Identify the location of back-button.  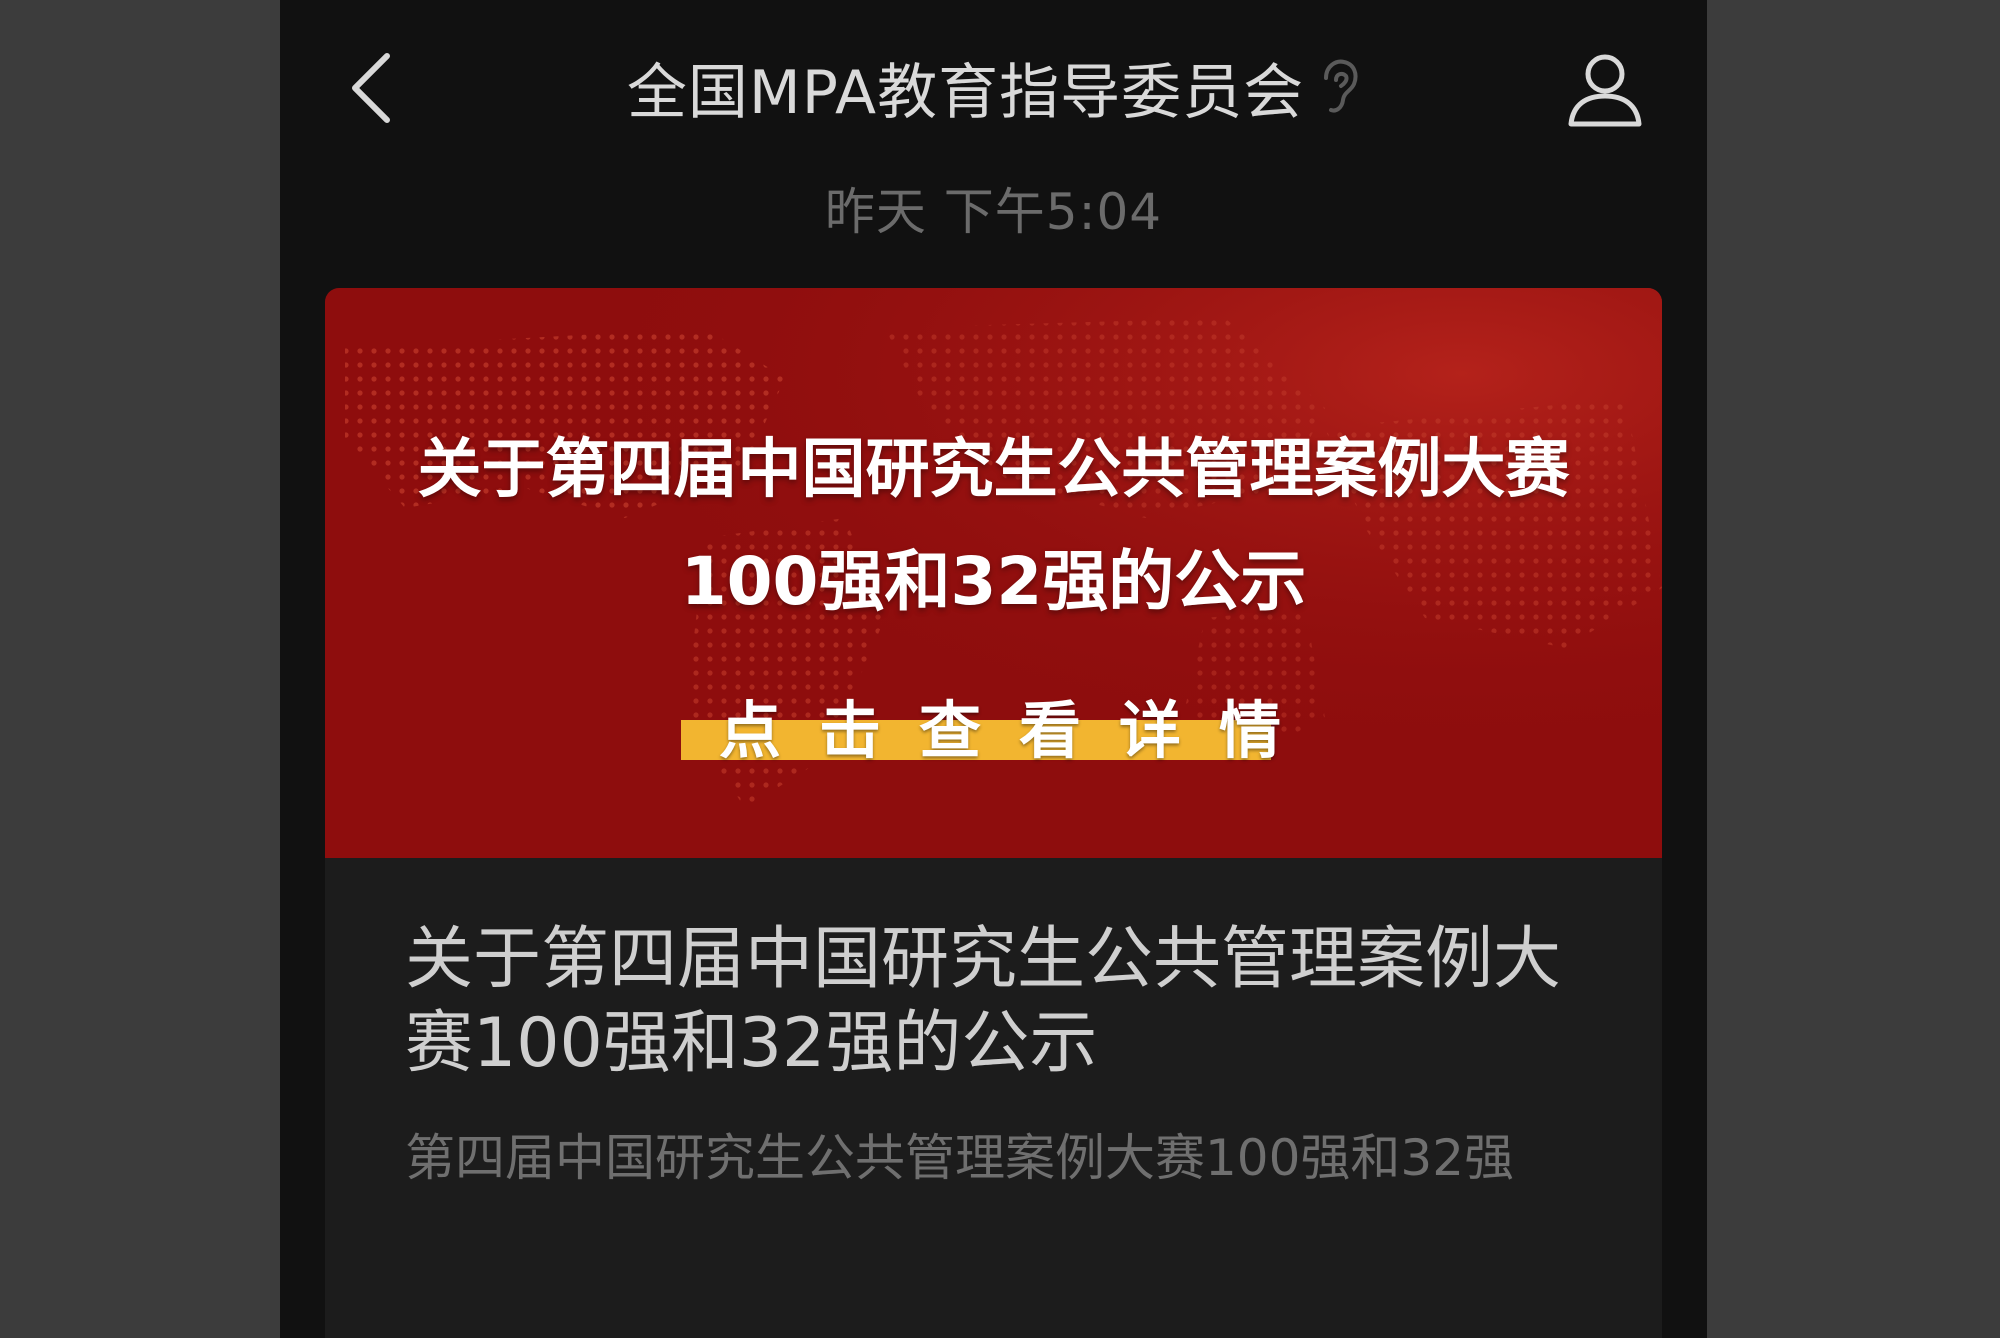
(371, 88).